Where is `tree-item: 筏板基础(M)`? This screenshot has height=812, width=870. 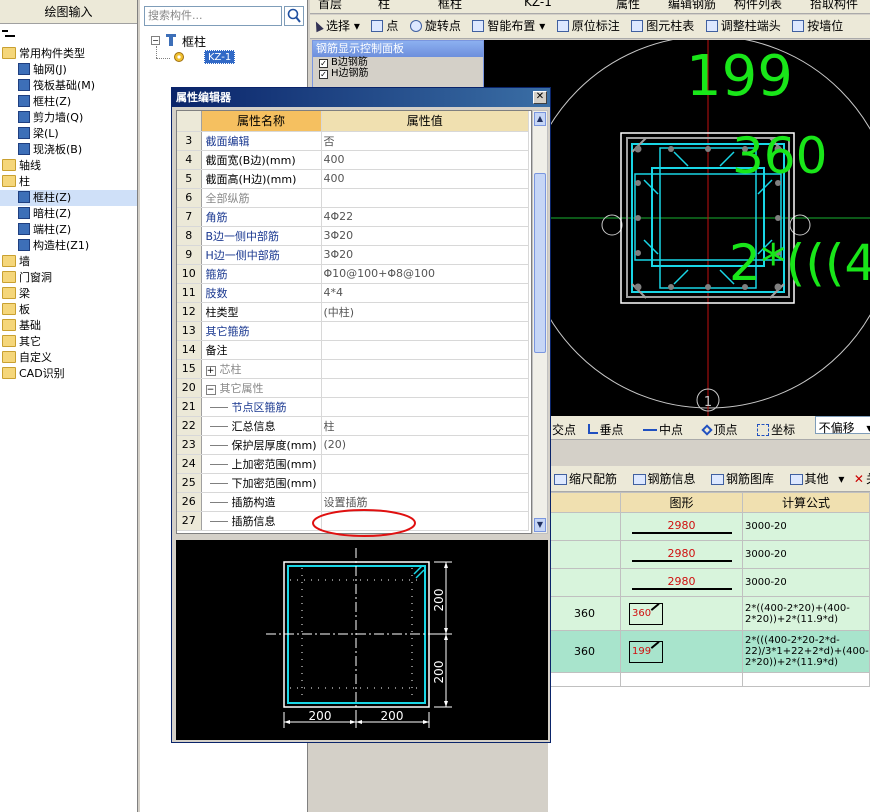
tree-item: 筏板基础(M) is located at coordinates (68, 86).